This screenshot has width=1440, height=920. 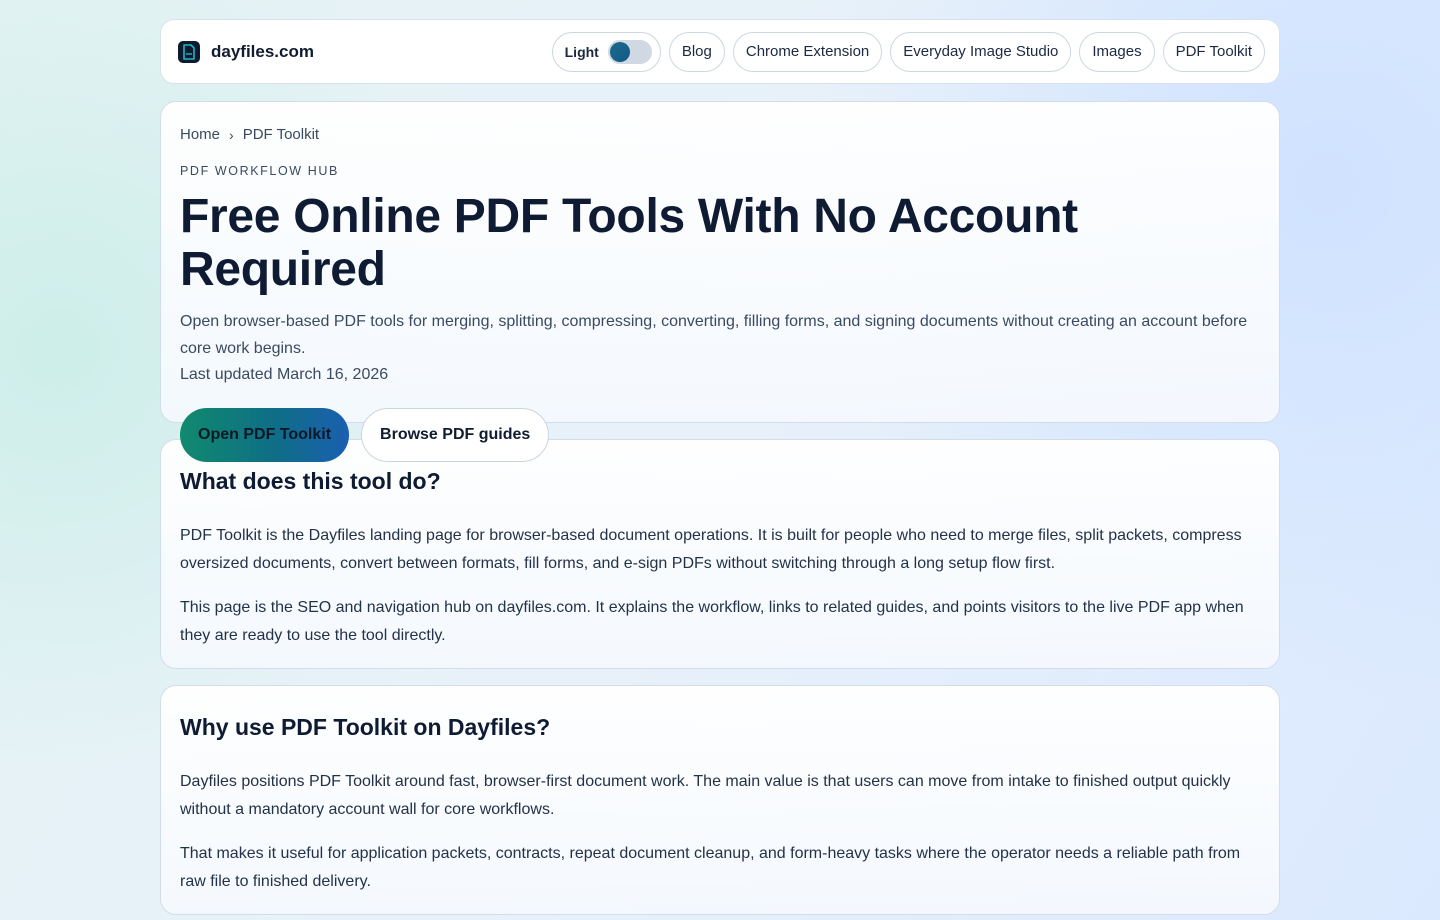 I want to click on nav-everyday-image-studio: Everyday Image Studio, so click(x=981, y=51).